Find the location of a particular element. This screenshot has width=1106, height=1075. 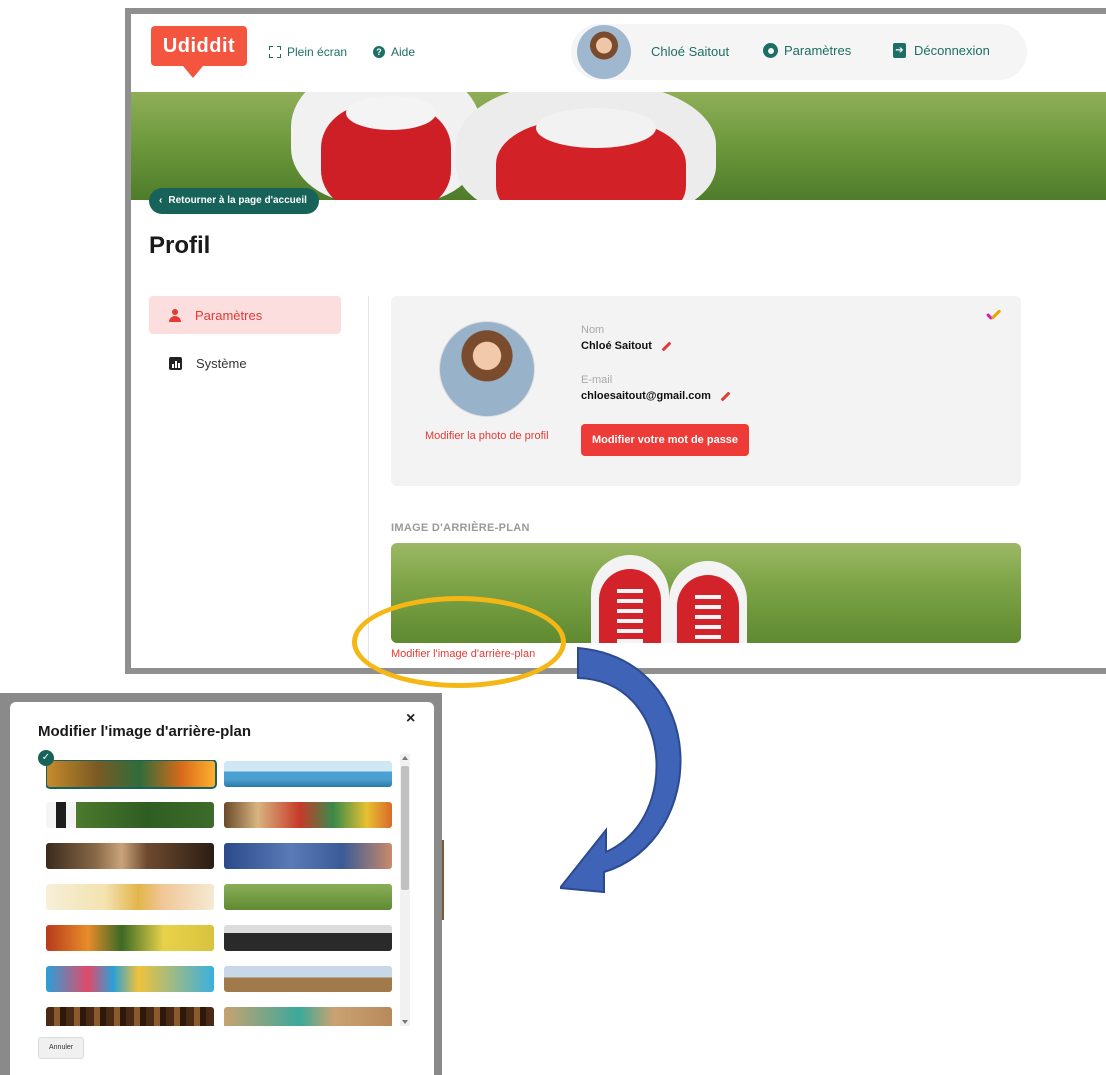

logout-link: ➔ Déconnexion is located at coordinates (941, 50).